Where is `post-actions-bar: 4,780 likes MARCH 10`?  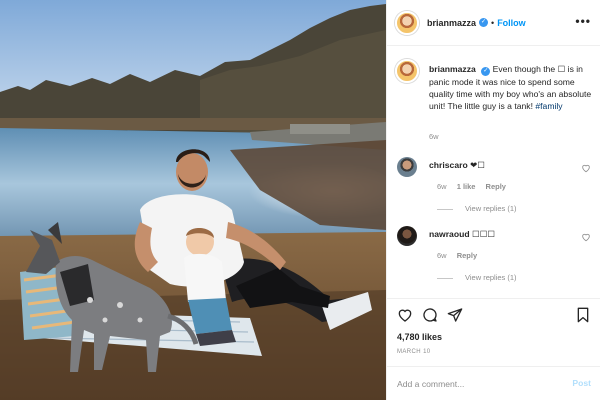
post-actions-bar: 4,780 likes MARCH 10 is located at coordinates (493, 333).